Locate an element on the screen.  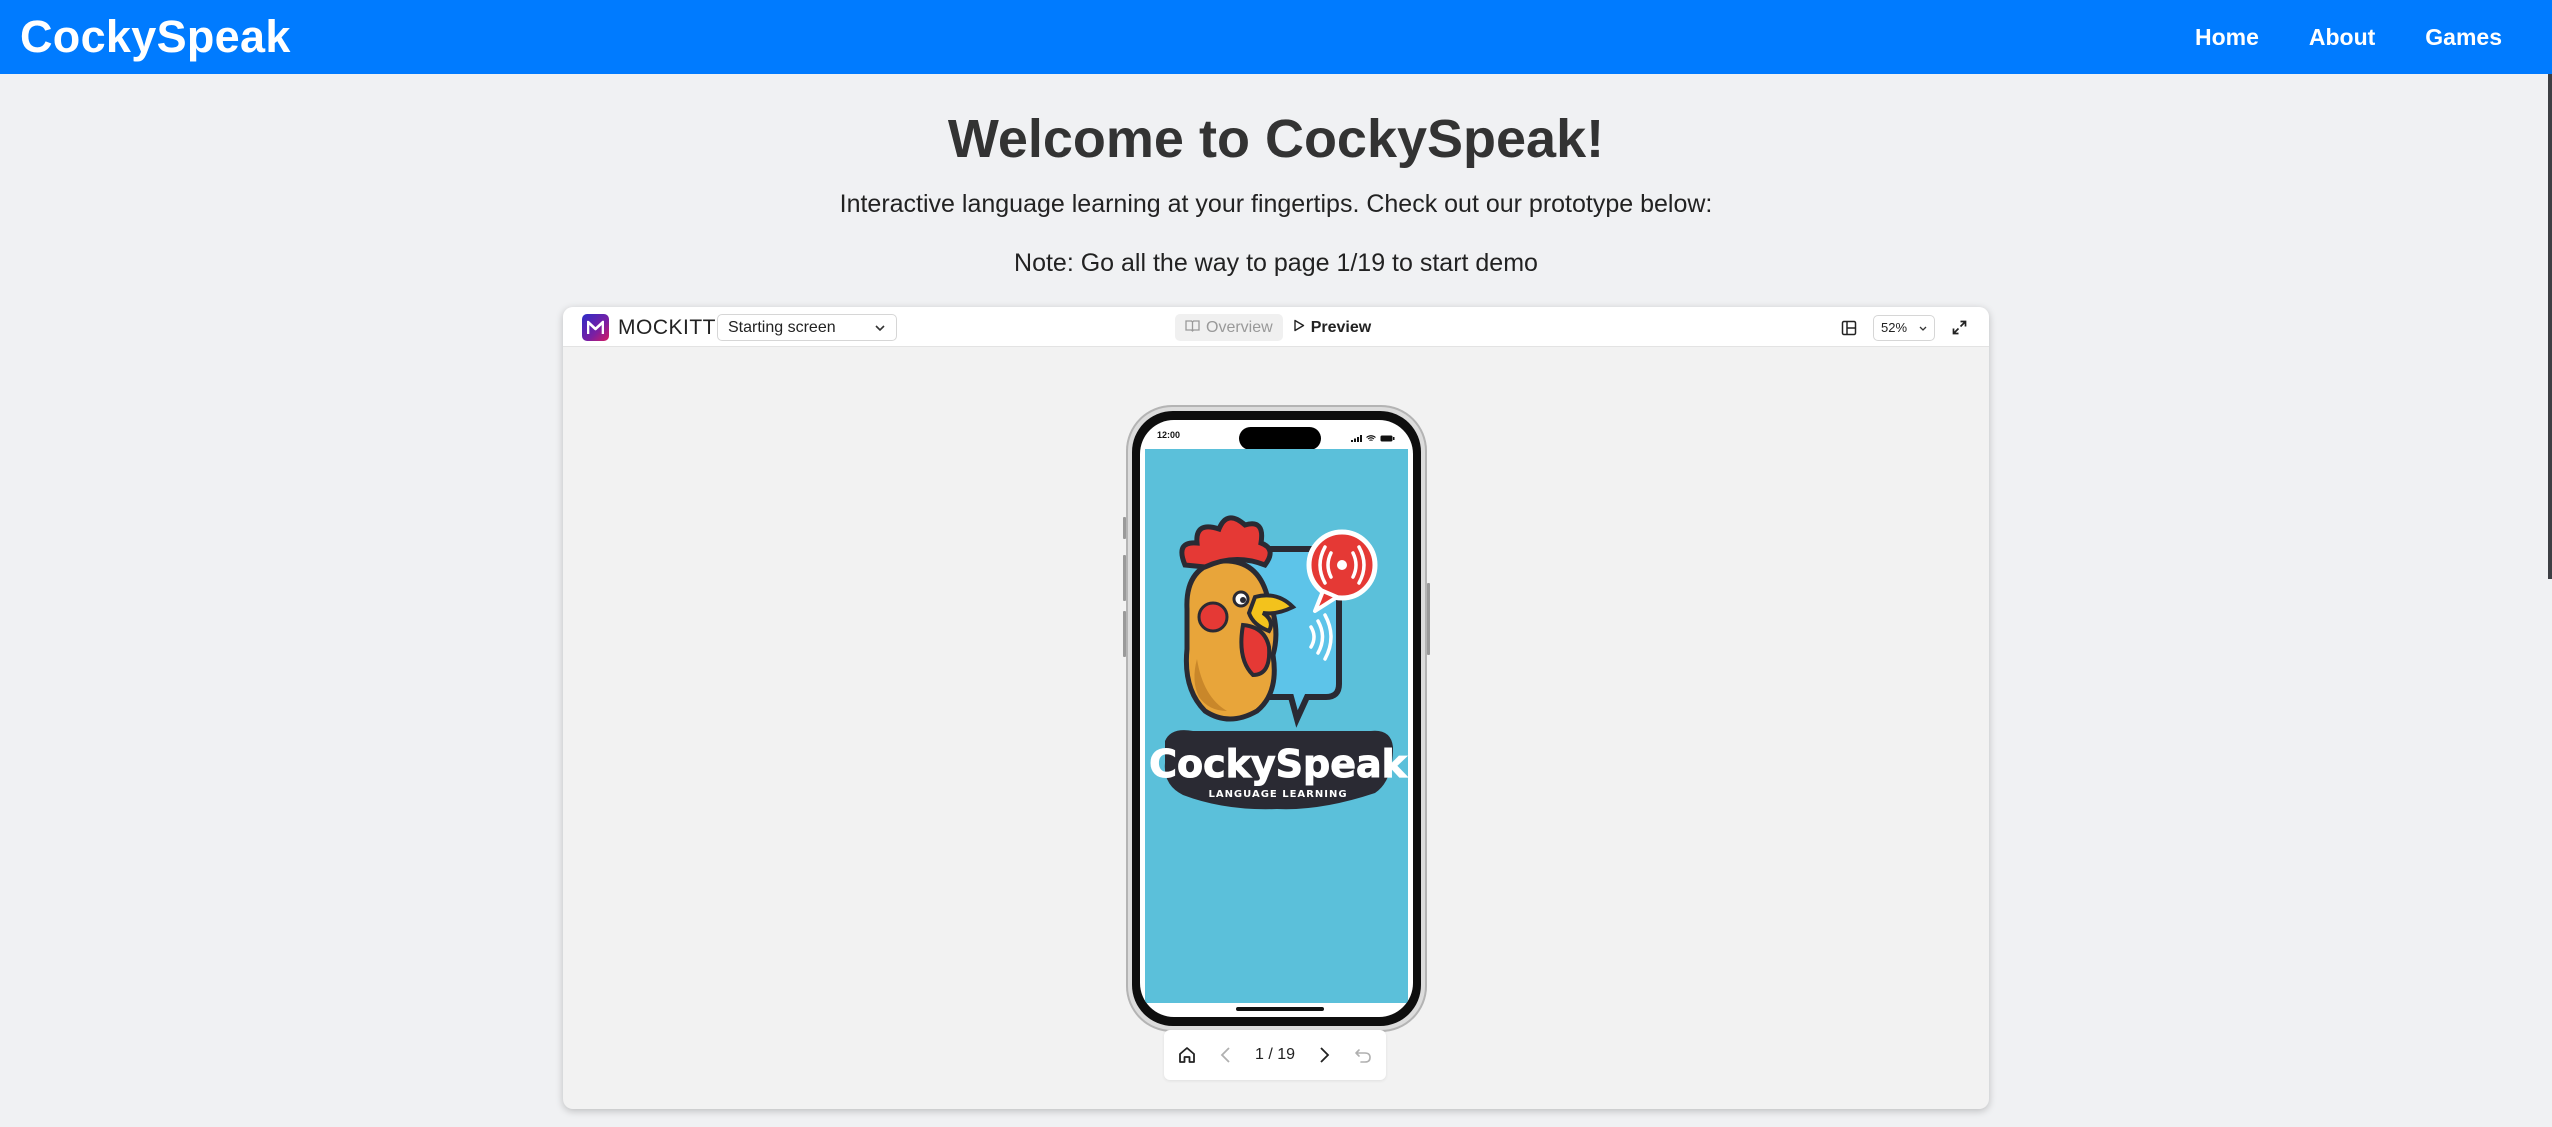
status-icons is located at coordinates (1373, 438).